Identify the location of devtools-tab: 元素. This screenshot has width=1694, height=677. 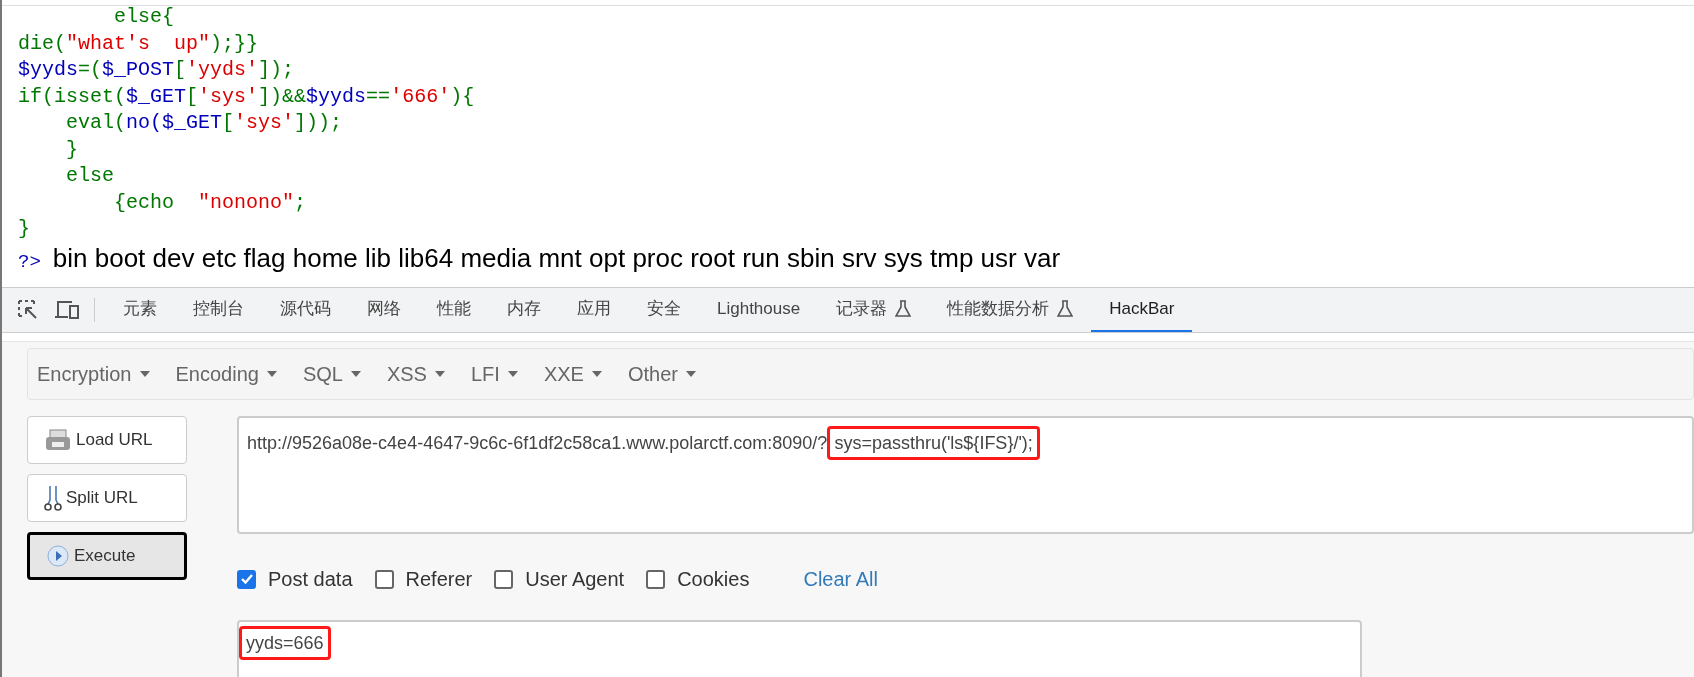
(140, 310).